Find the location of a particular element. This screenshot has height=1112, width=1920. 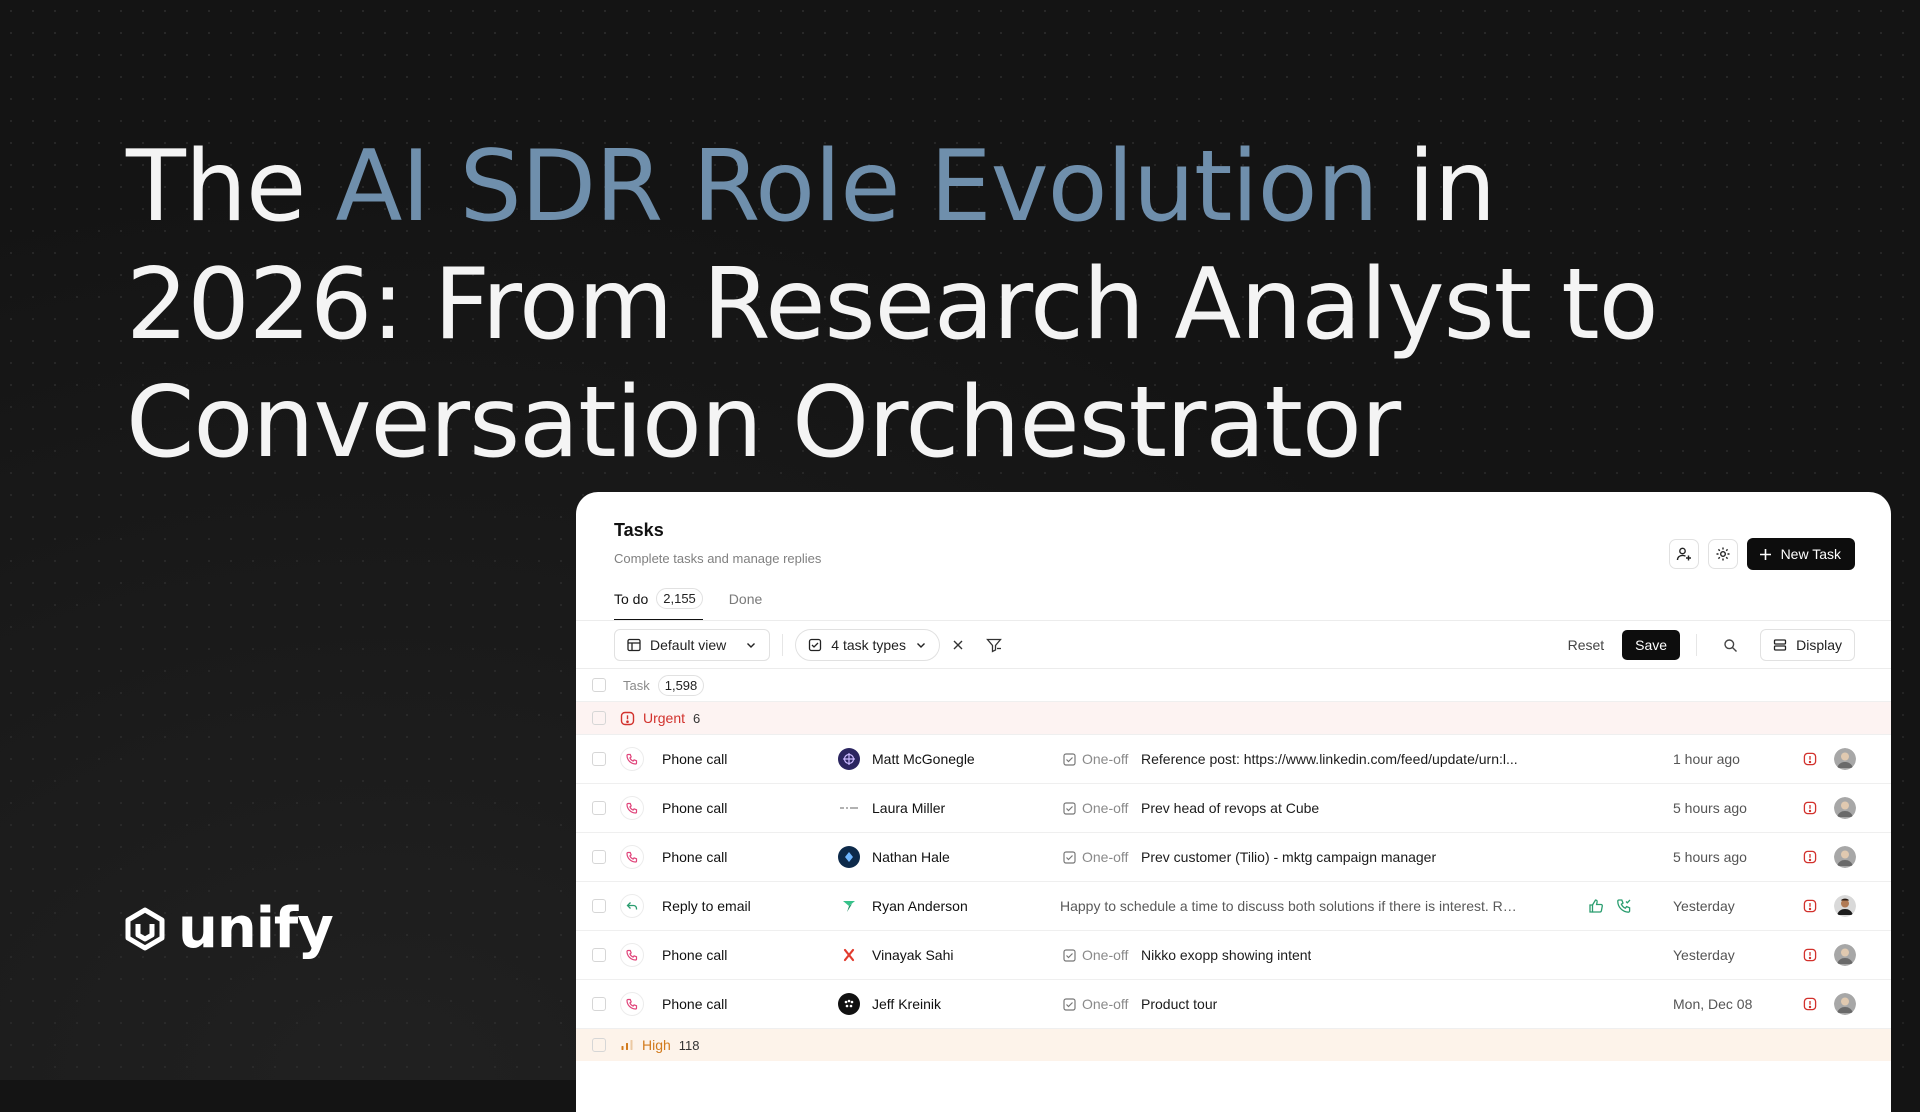

contact-cell: Nathan Hale is located at coordinates (894, 857).